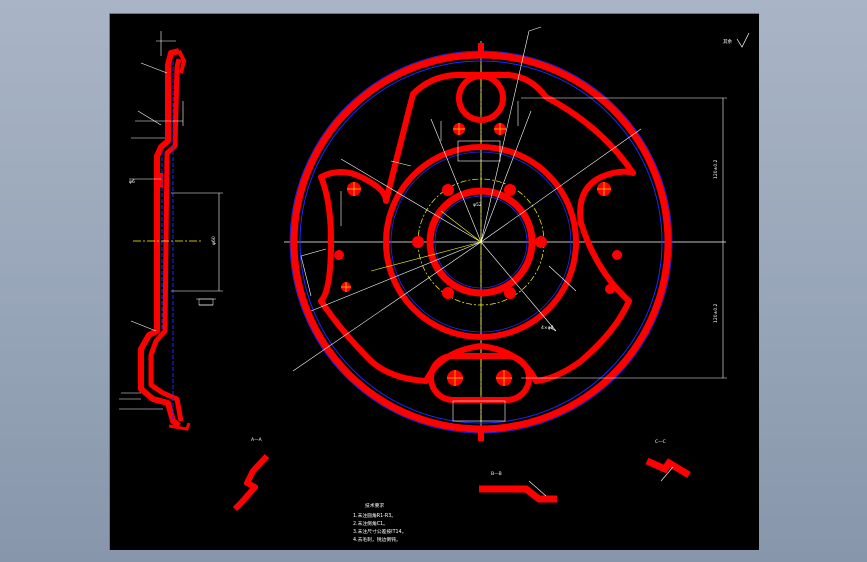  What do you see at coordinates (132, 182) in the screenshot?
I see `side-dim-callout: φ6` at bounding box center [132, 182].